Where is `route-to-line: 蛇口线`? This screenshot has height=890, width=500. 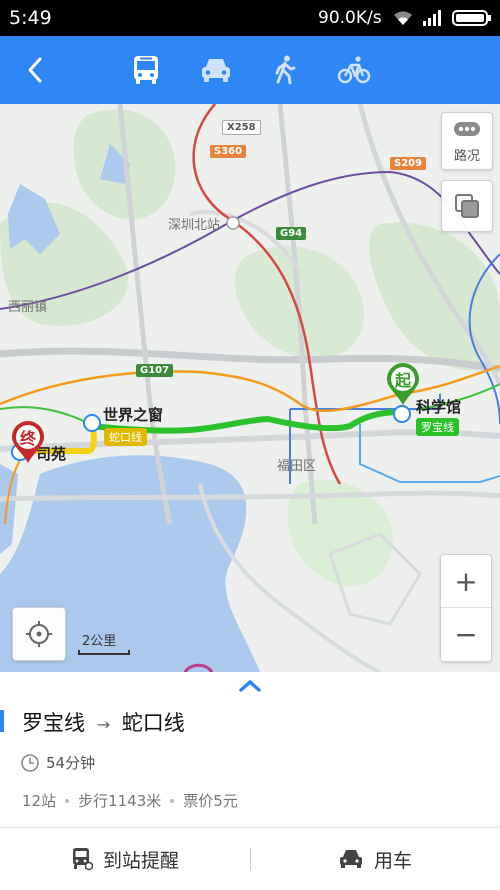
route-to-line: 蛇口线 is located at coordinates (153, 723).